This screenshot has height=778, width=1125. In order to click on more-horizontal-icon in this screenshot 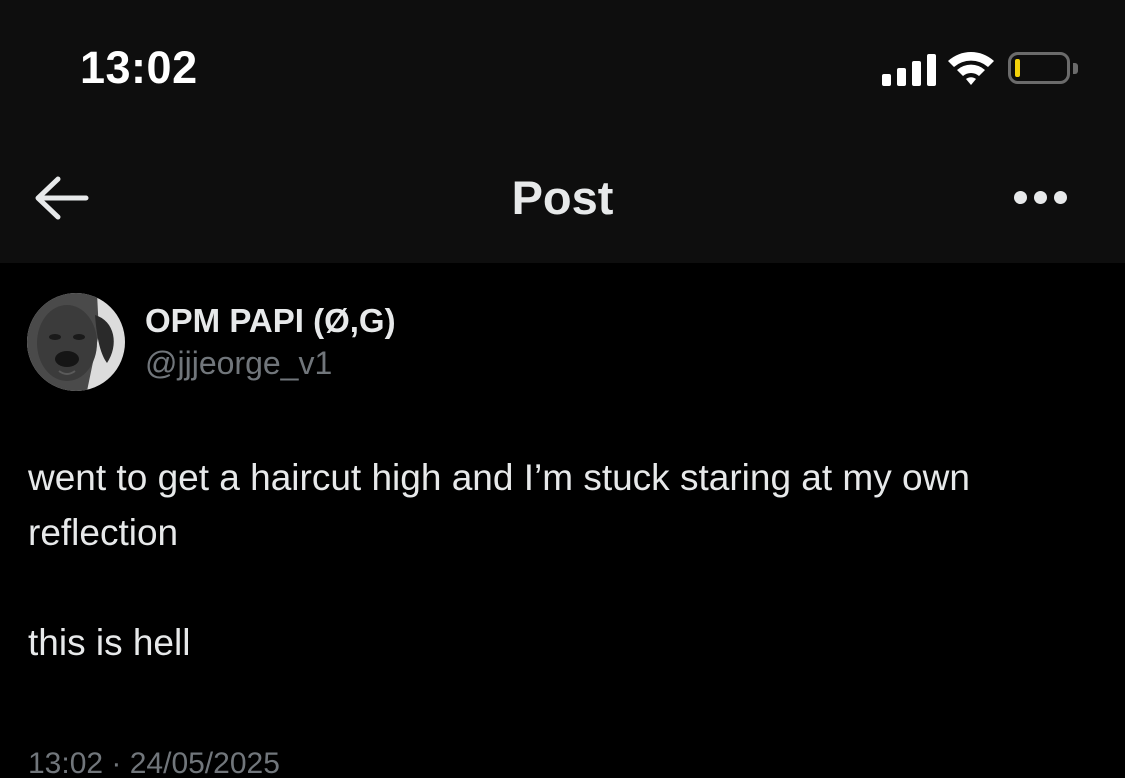, I will do `click(1020, 197)`.